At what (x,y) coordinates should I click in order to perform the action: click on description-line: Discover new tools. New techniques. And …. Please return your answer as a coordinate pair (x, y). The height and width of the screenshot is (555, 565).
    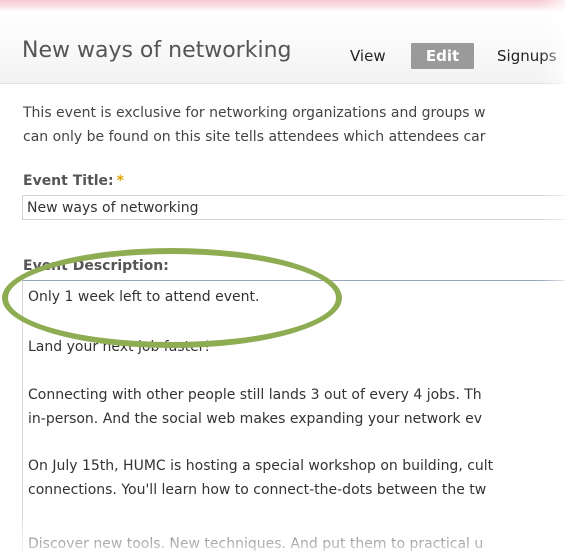
    Looking at the image, I should click on (256, 544).